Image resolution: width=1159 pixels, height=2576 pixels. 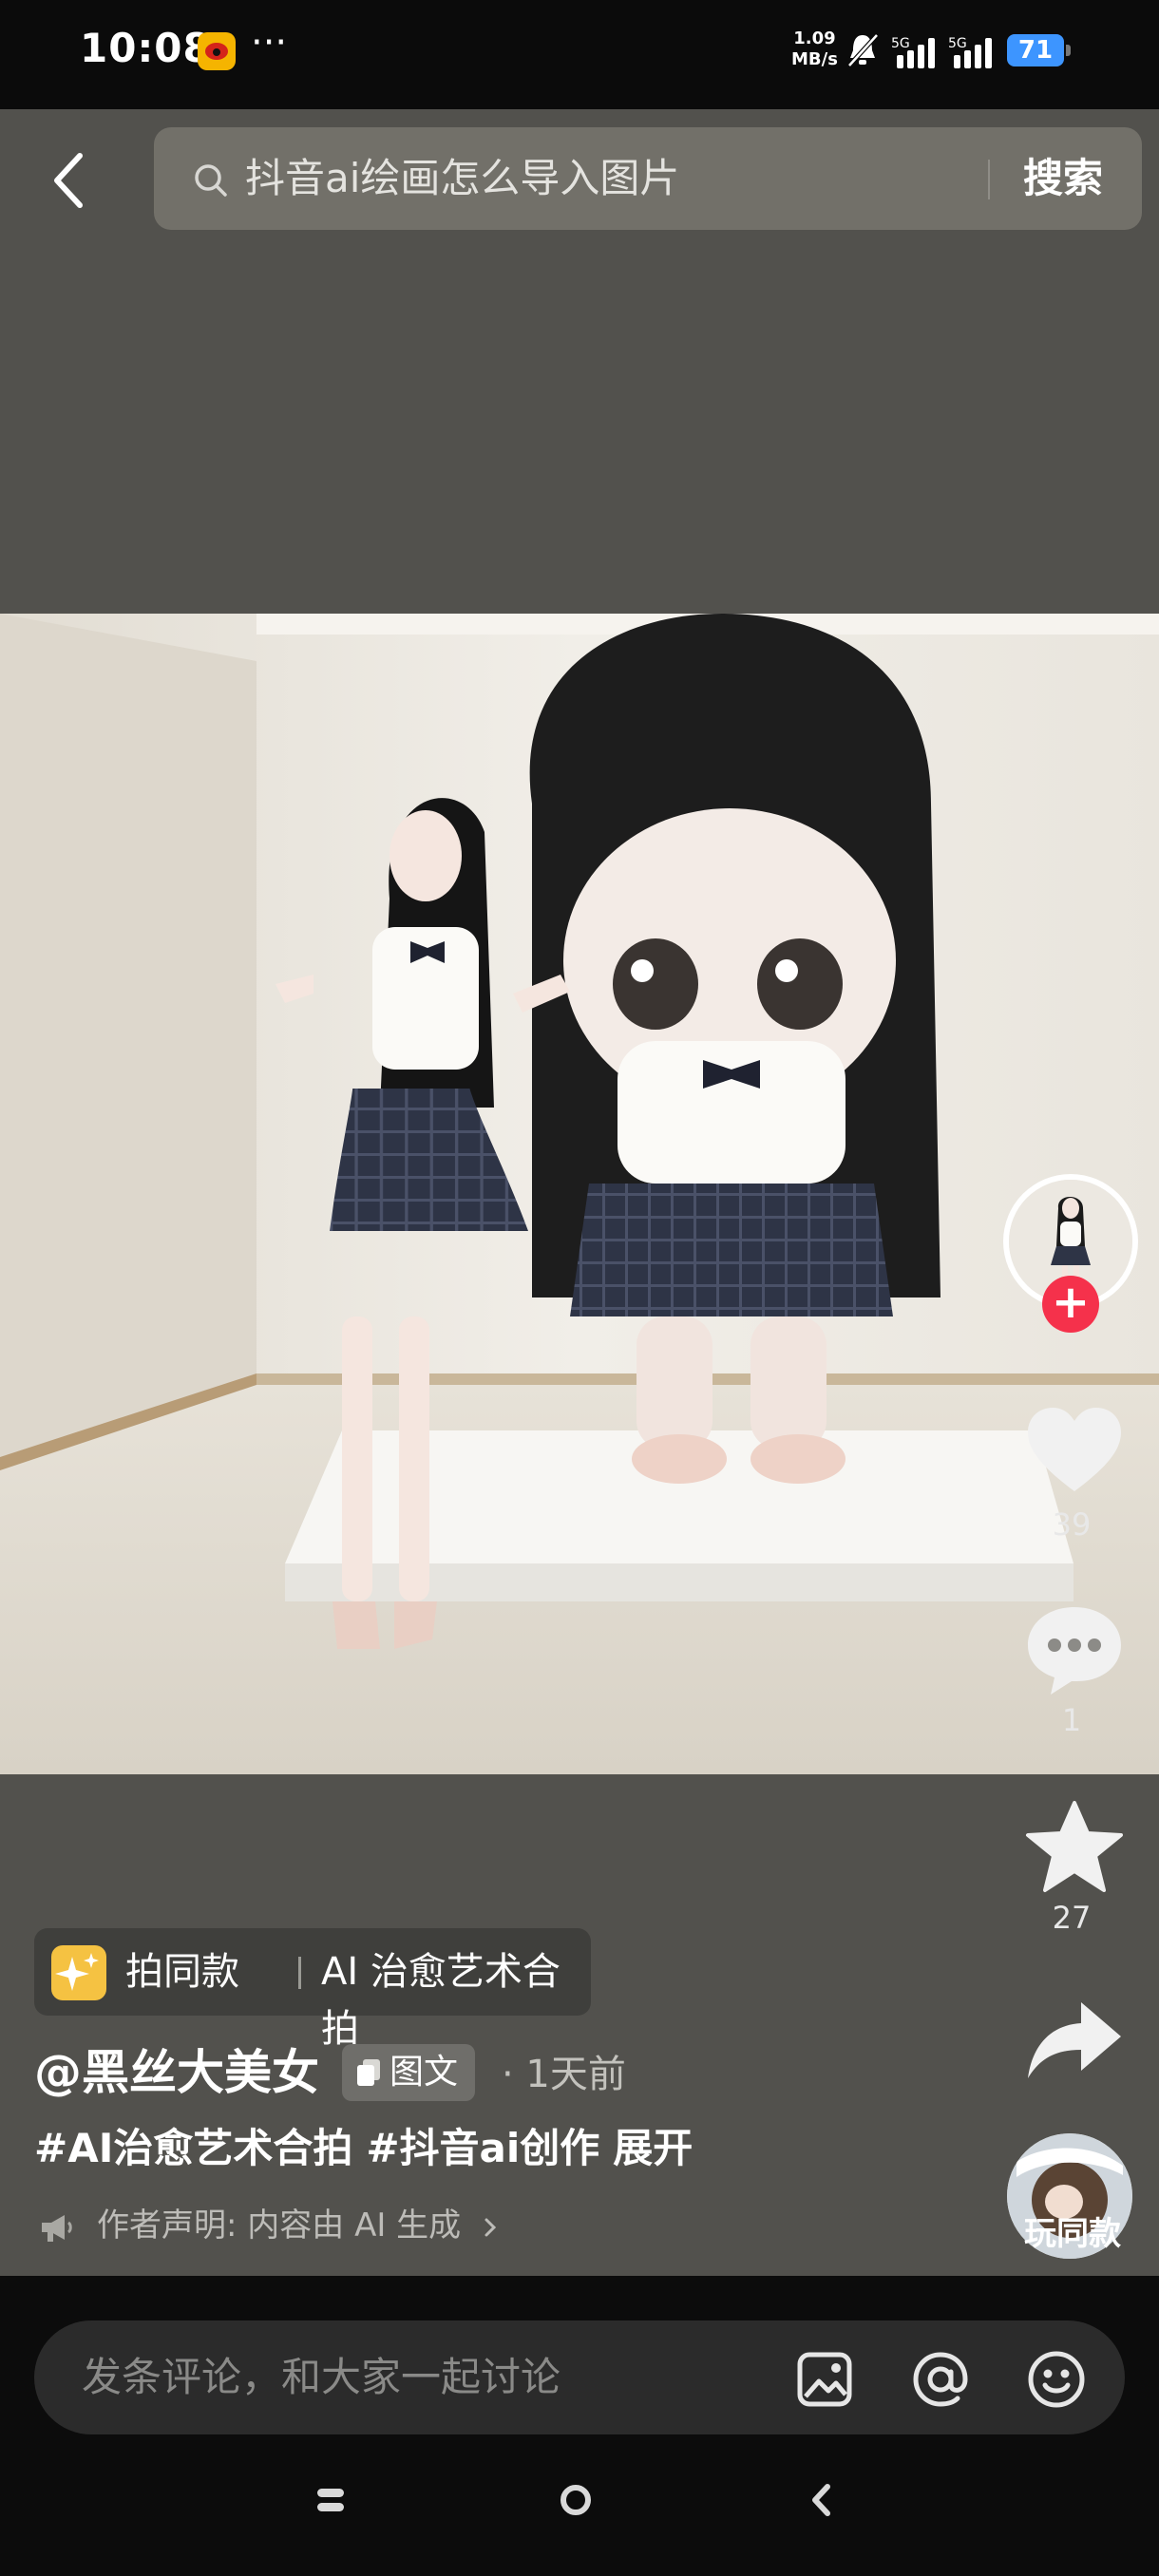 I want to click on template-title: AI 治愈艺术合拍, so click(x=440, y=2000).